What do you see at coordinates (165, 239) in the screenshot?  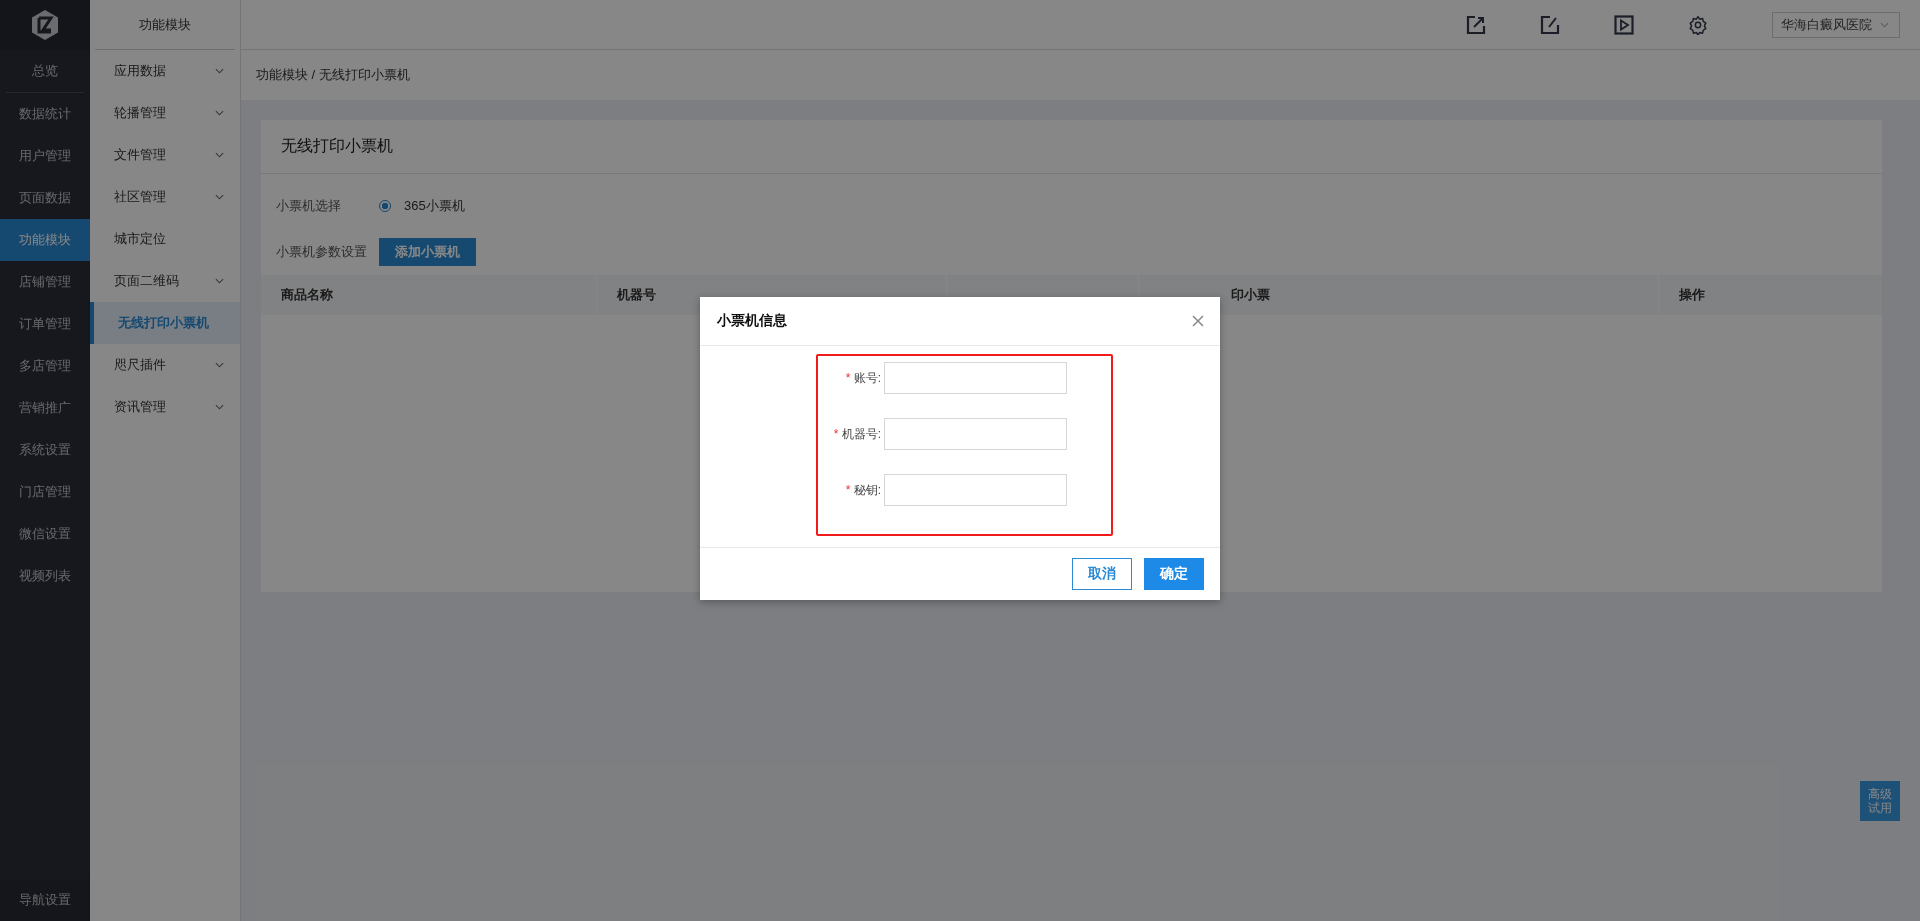 I see `submenu-item: 城市定位` at bounding box center [165, 239].